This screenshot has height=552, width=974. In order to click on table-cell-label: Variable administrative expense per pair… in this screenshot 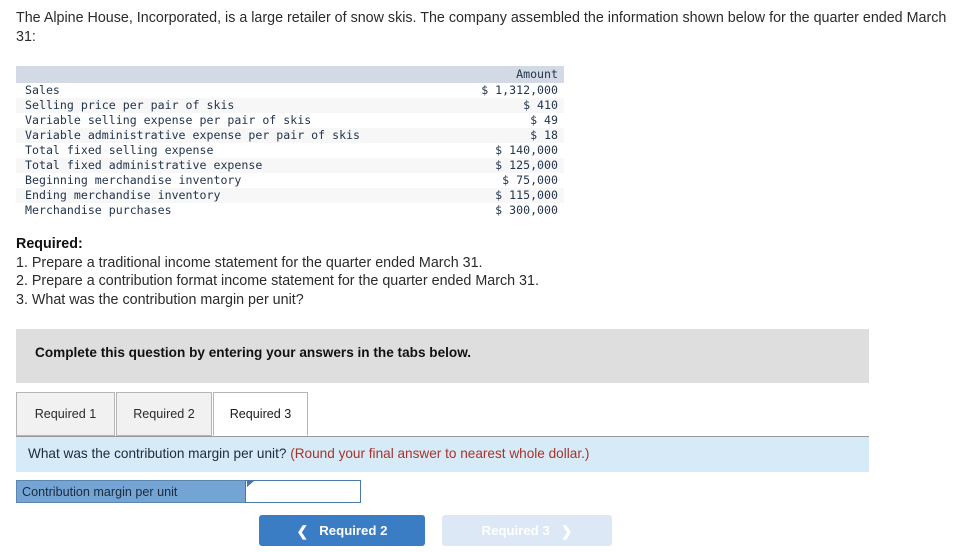, I will do `click(237, 135)`.